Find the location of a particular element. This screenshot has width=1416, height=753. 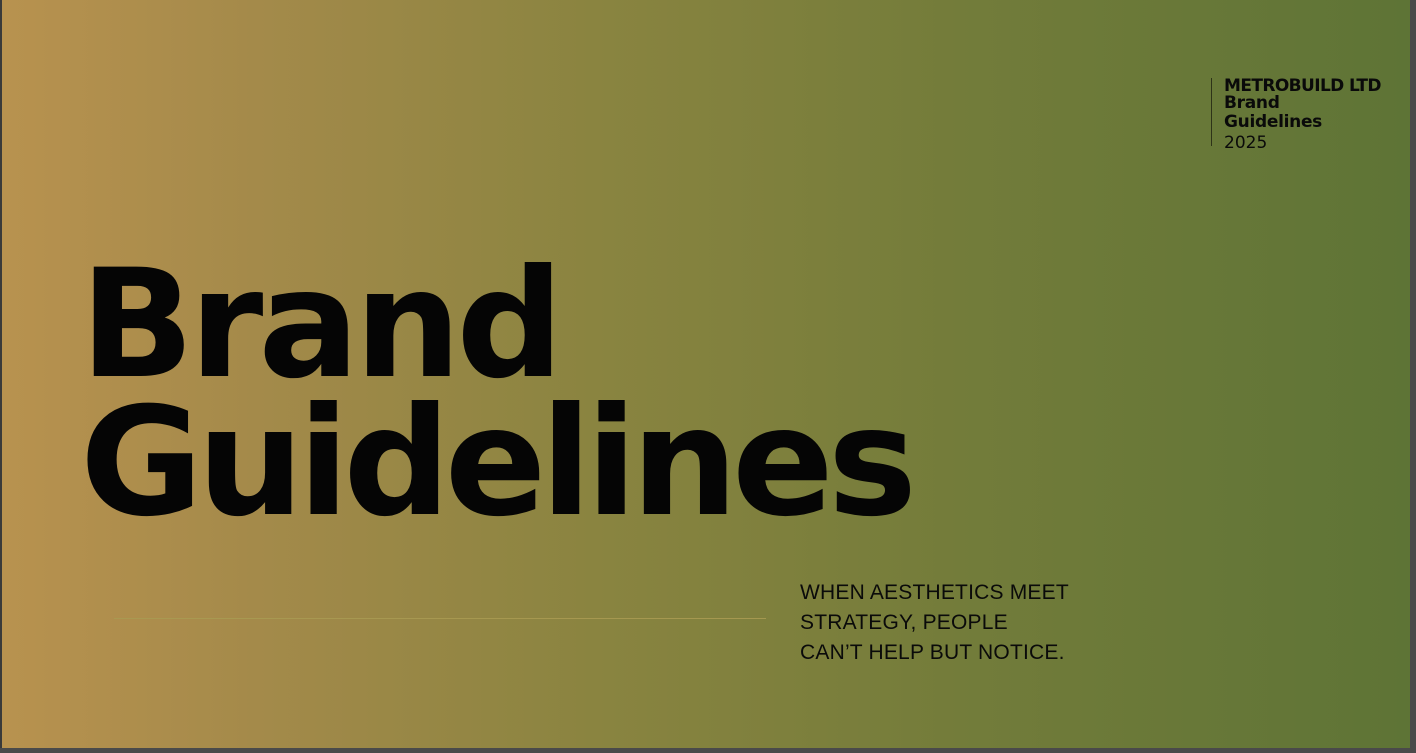

document-year: 2025 is located at coordinates (1246, 143).